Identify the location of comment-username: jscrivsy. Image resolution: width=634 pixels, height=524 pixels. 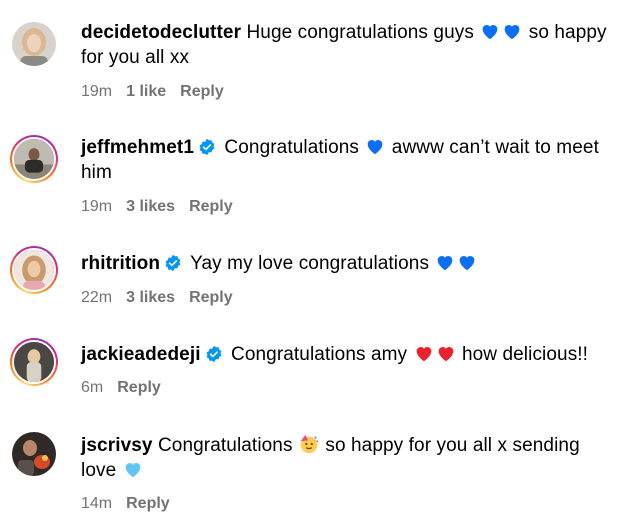
(117, 445).